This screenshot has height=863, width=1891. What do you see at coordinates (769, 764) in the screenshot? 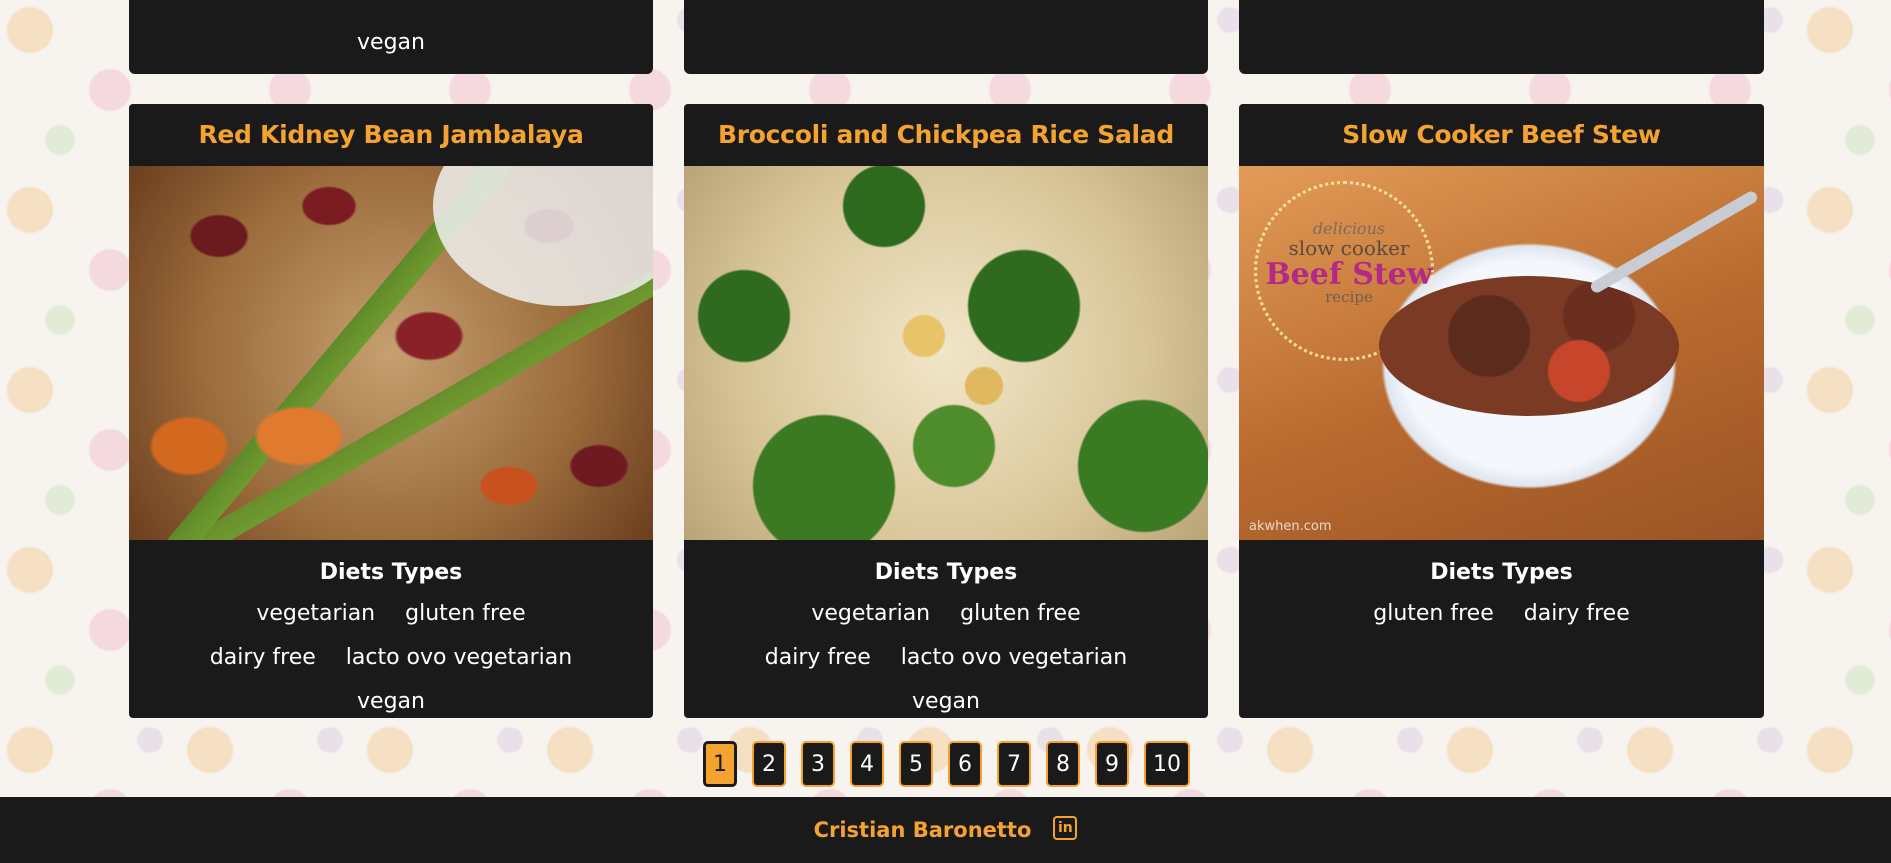
I see `page-button-2: 2` at bounding box center [769, 764].